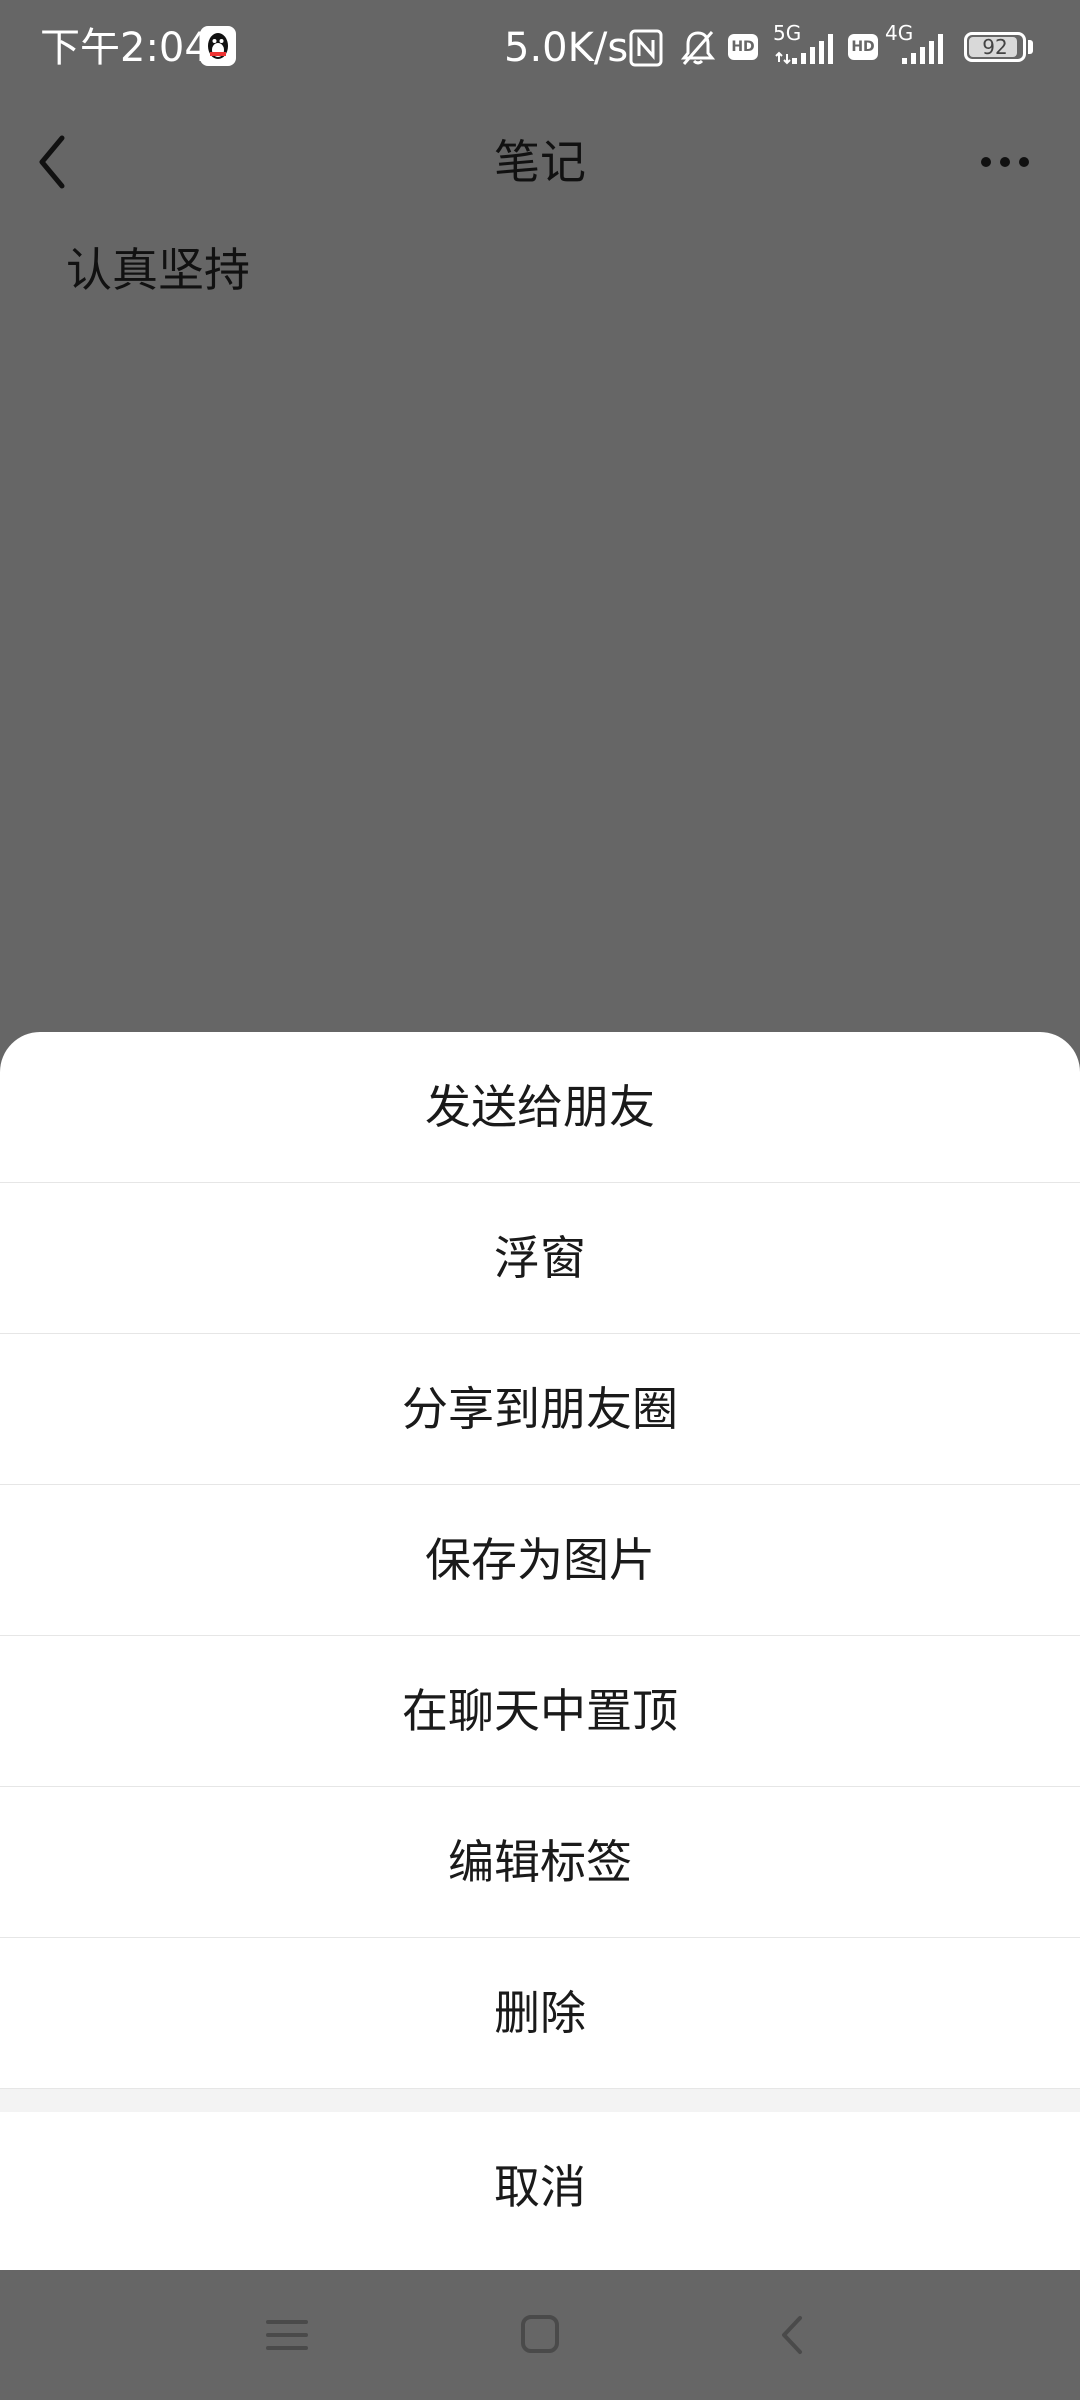 The height and width of the screenshot is (2400, 1080). Describe the element at coordinates (540, 1107) in the screenshot. I see `send-to-friend-option: 发送给朋友` at that location.